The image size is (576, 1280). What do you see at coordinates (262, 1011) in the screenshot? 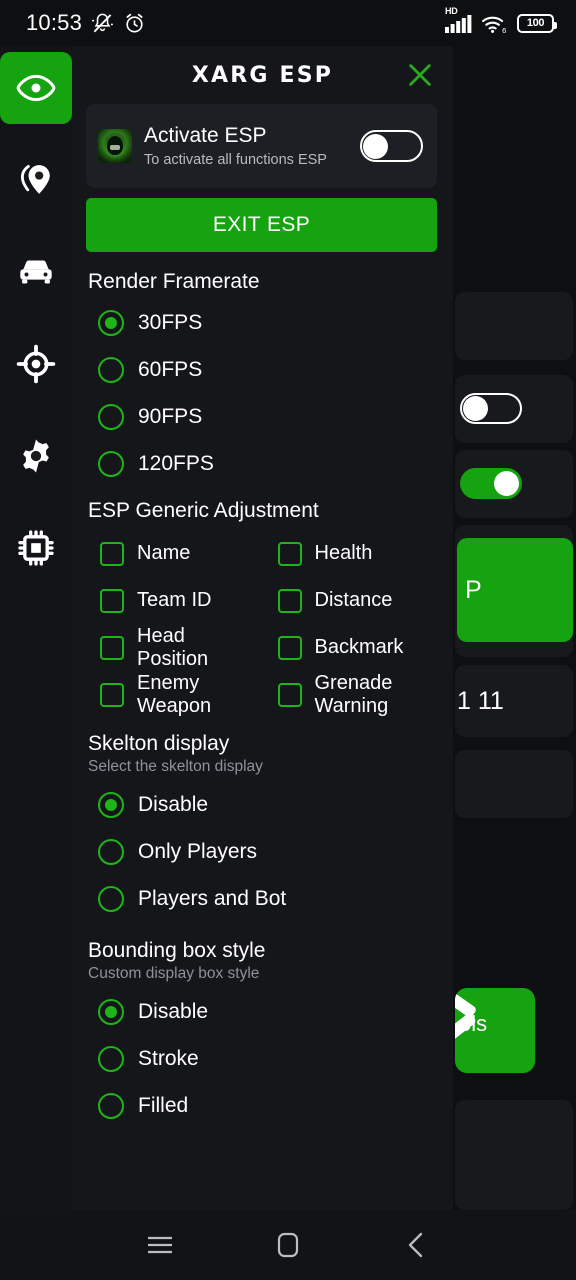
I see `radio-option-box-disable: Disable` at bounding box center [262, 1011].